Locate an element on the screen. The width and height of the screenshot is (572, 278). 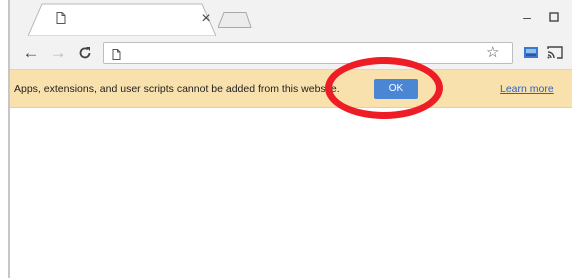
title-bar: × – is located at coordinates (291, 18).